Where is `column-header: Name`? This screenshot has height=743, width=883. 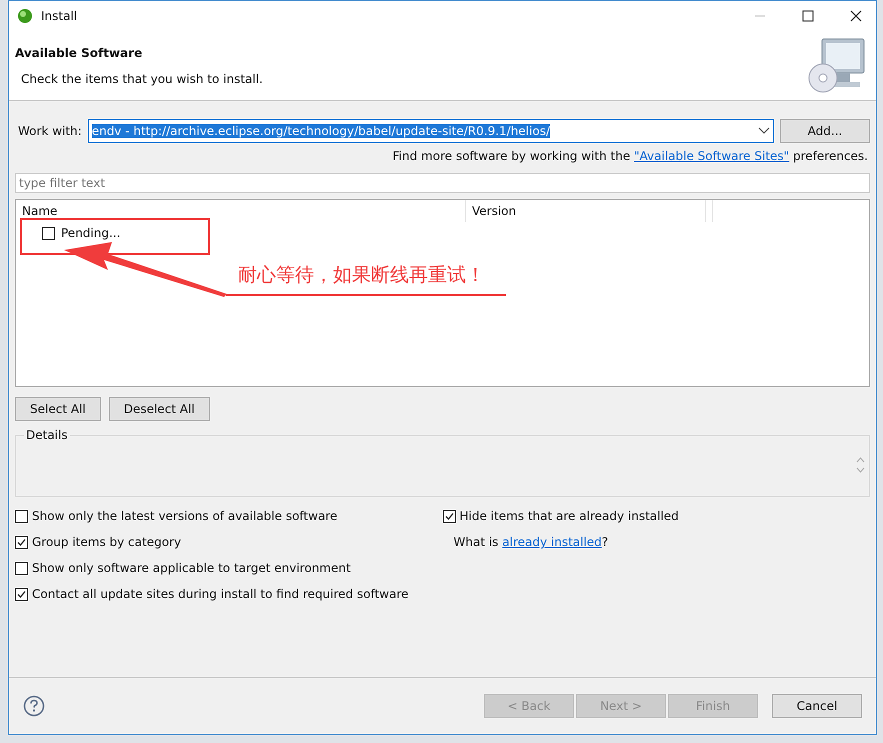
column-header: Name is located at coordinates (241, 211).